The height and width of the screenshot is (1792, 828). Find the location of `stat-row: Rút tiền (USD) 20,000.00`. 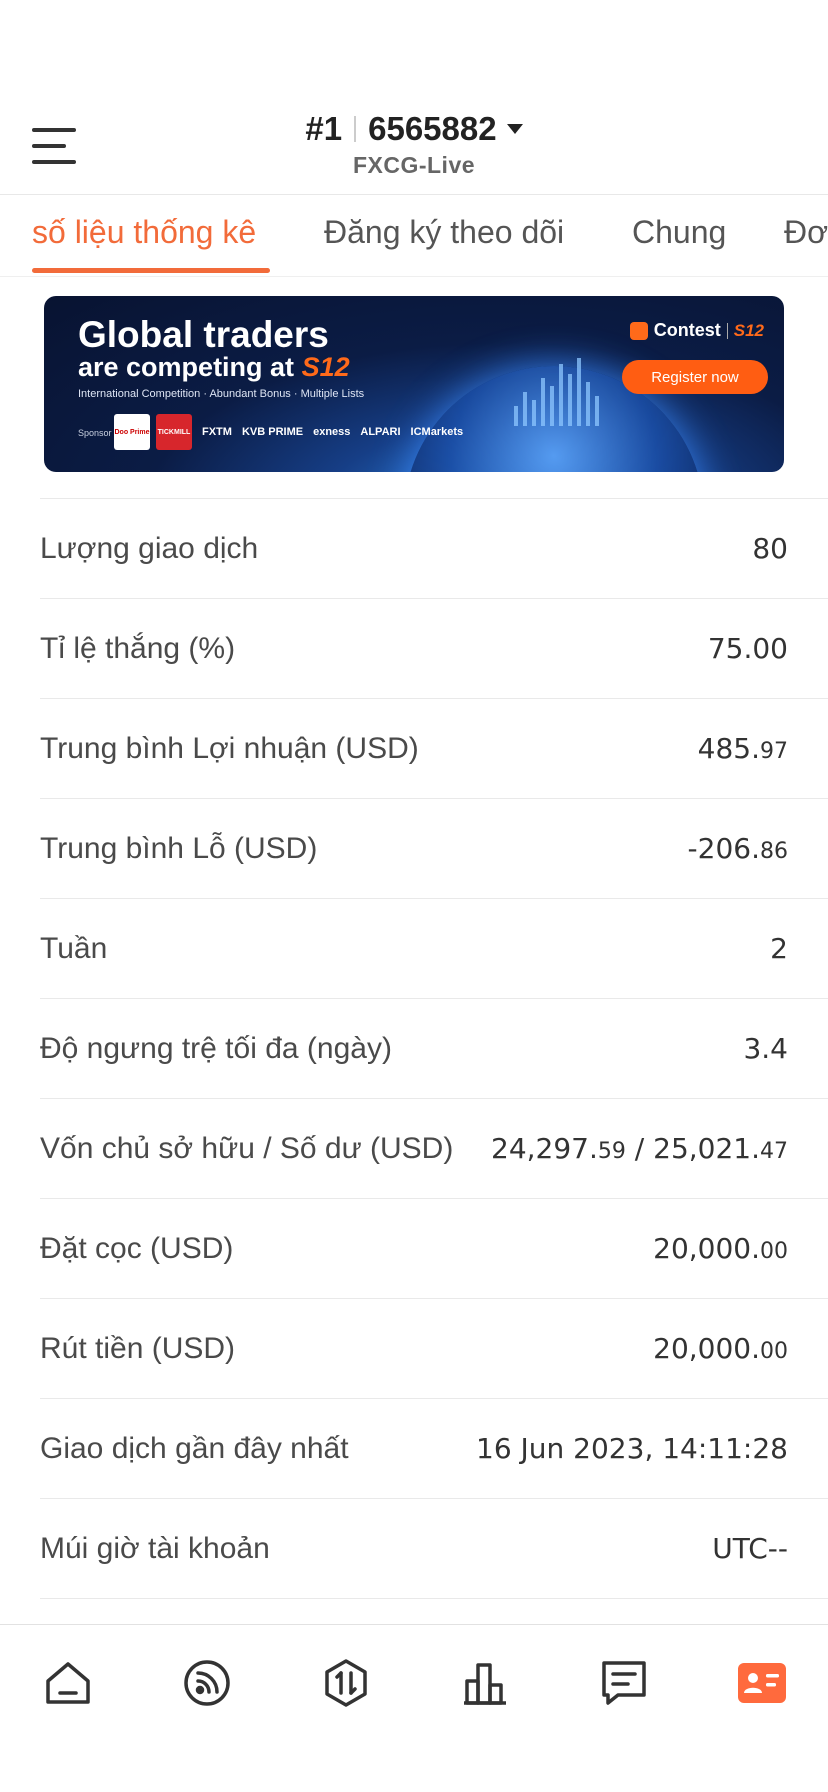

stat-row: Rút tiền (USD) 20,000.00 is located at coordinates (434, 1348).